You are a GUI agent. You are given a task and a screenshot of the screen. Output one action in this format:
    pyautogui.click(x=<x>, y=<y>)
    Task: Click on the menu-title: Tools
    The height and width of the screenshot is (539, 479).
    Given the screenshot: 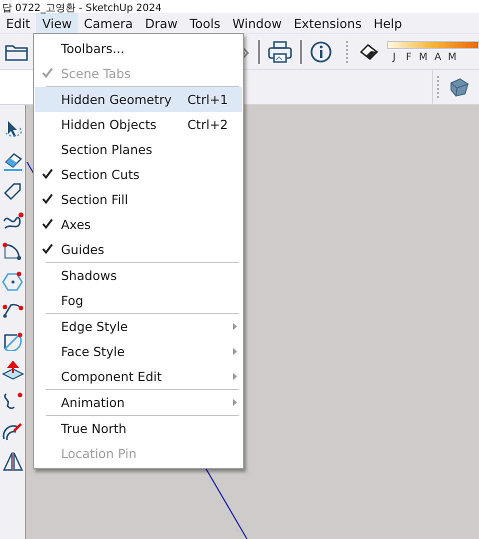 What is the action you would take?
    pyautogui.click(x=205, y=23)
    